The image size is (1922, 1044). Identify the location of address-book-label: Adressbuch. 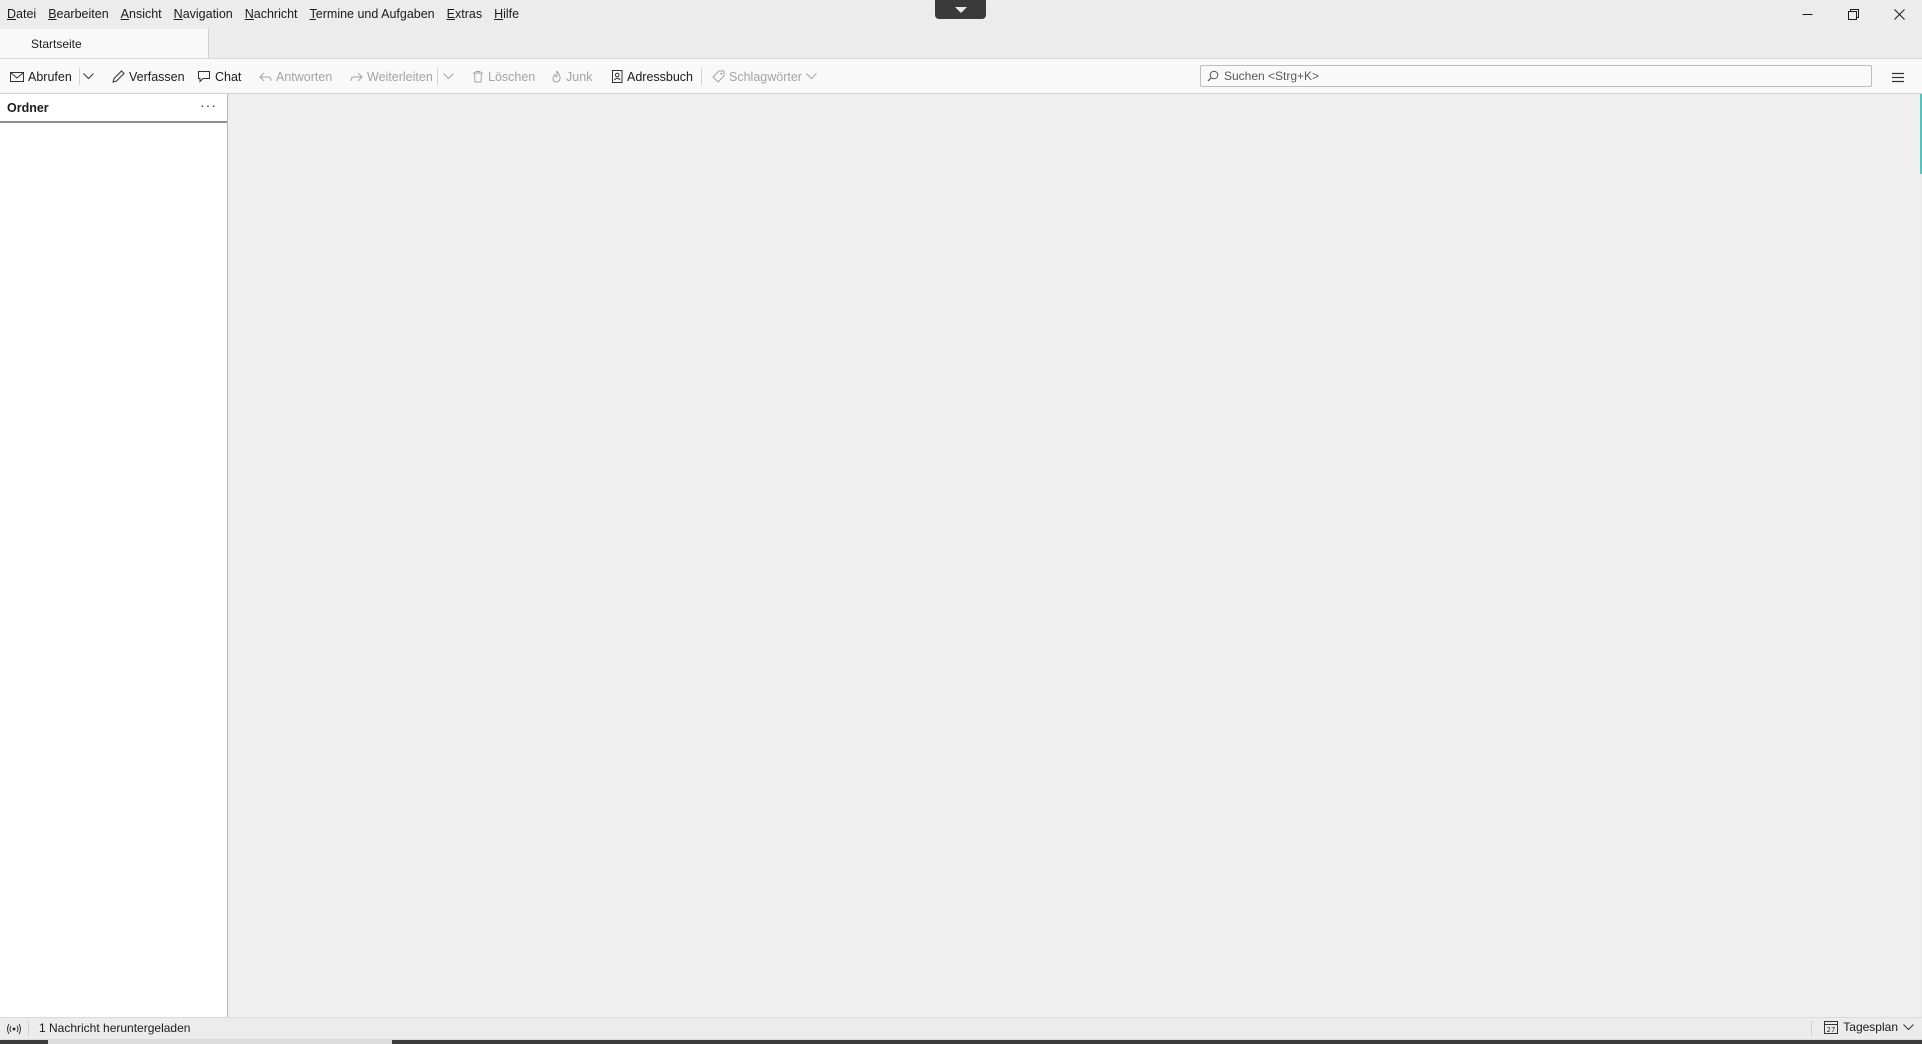
(660, 76).